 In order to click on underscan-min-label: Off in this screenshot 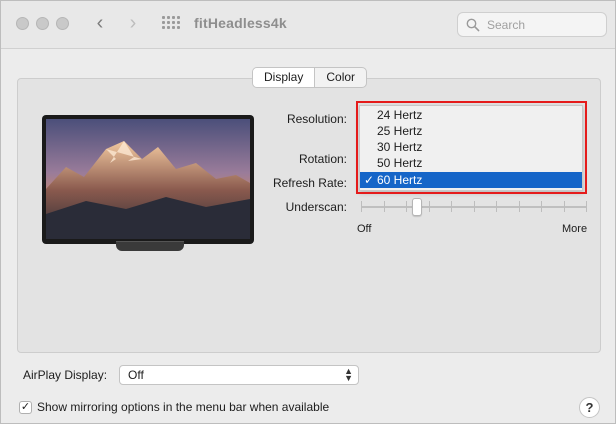, I will do `click(364, 229)`.